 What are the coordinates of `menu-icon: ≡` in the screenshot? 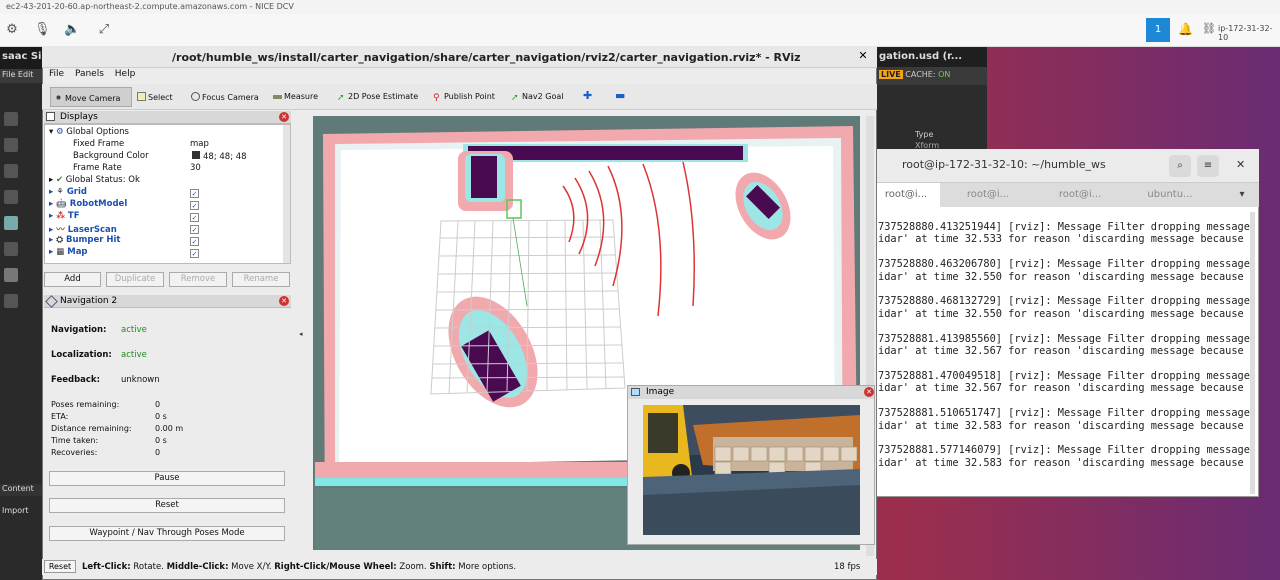 It's located at (1208, 166).